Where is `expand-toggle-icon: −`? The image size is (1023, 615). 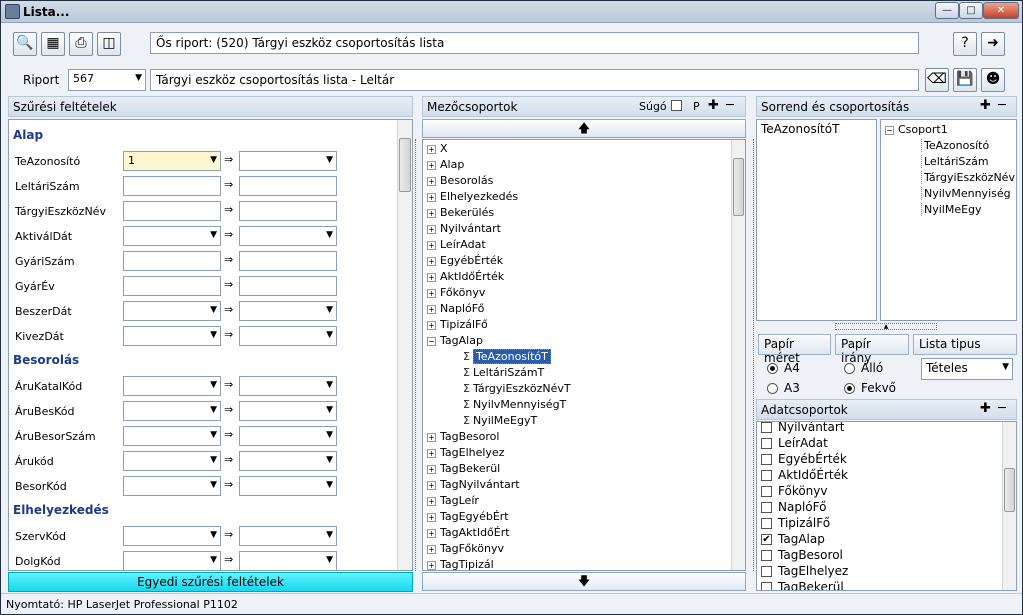
expand-toggle-icon: − is located at coordinates (431, 341).